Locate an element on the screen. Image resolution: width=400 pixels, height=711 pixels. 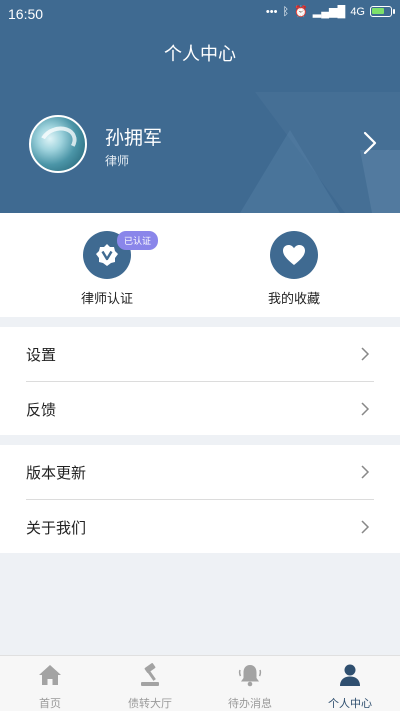
heart-icon is located at coordinates (294, 255).